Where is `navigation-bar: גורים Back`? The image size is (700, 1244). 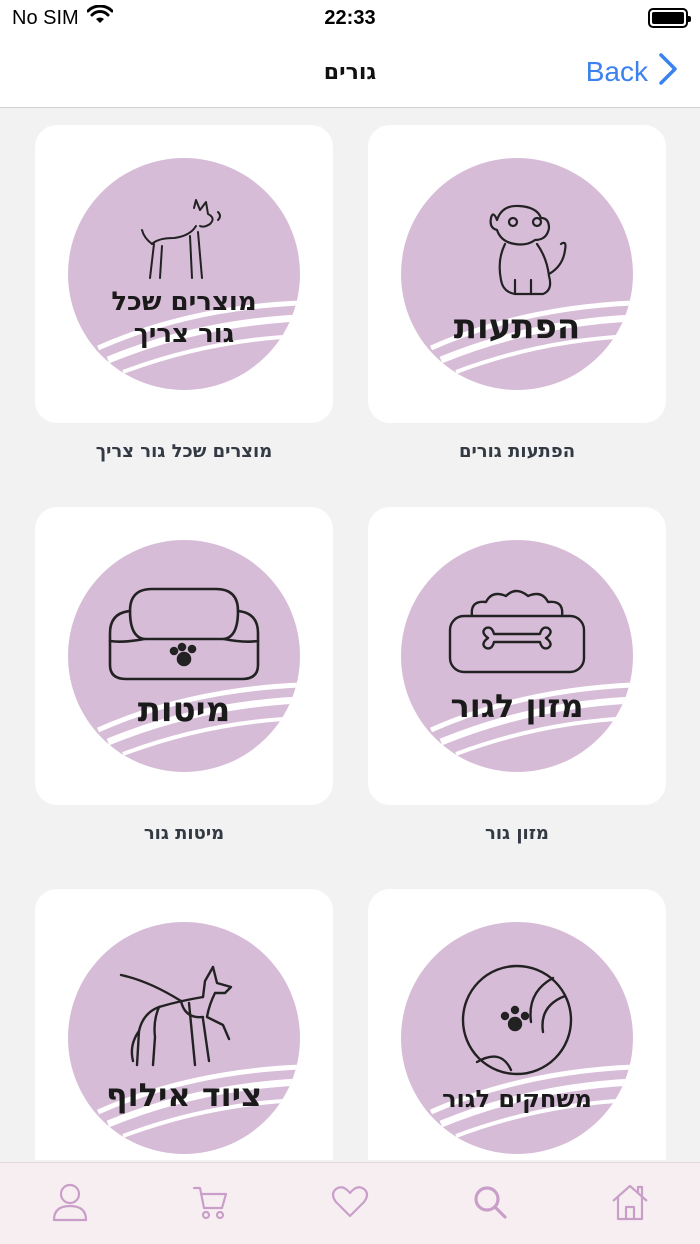 navigation-bar: גורים Back is located at coordinates (350, 72).